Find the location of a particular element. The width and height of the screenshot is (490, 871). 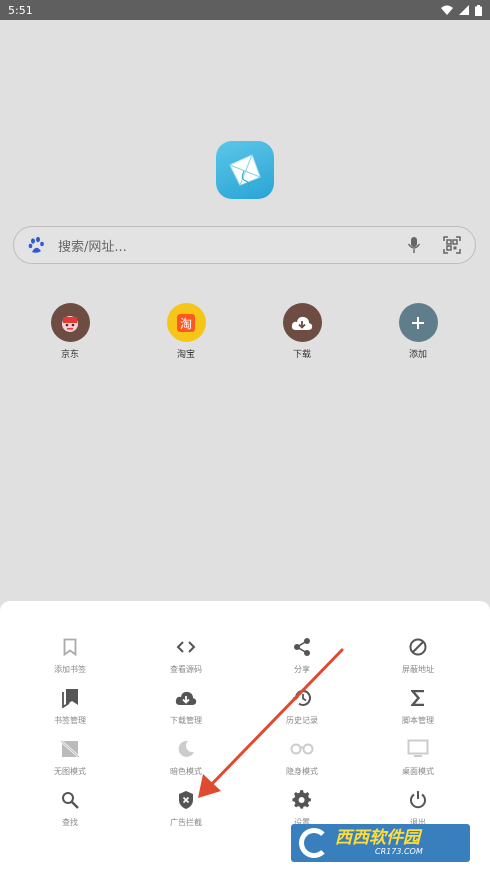

menu-download-manager: 下载管理 is located at coordinates (186, 706).